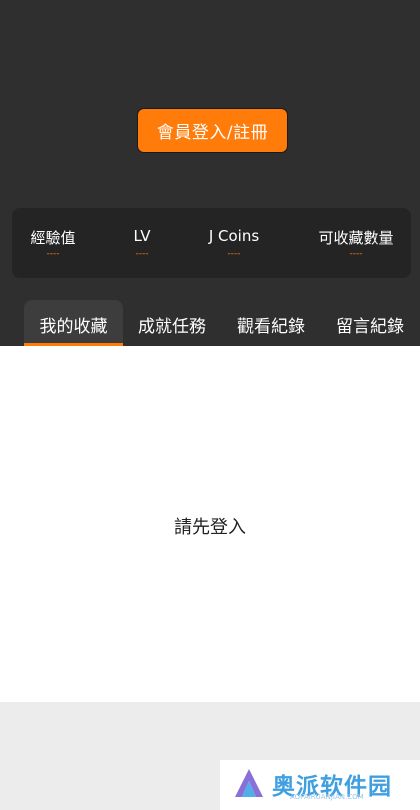 This screenshot has height=810, width=420. What do you see at coordinates (356, 238) in the screenshot?
I see `stat-label: 可收藏數量` at bounding box center [356, 238].